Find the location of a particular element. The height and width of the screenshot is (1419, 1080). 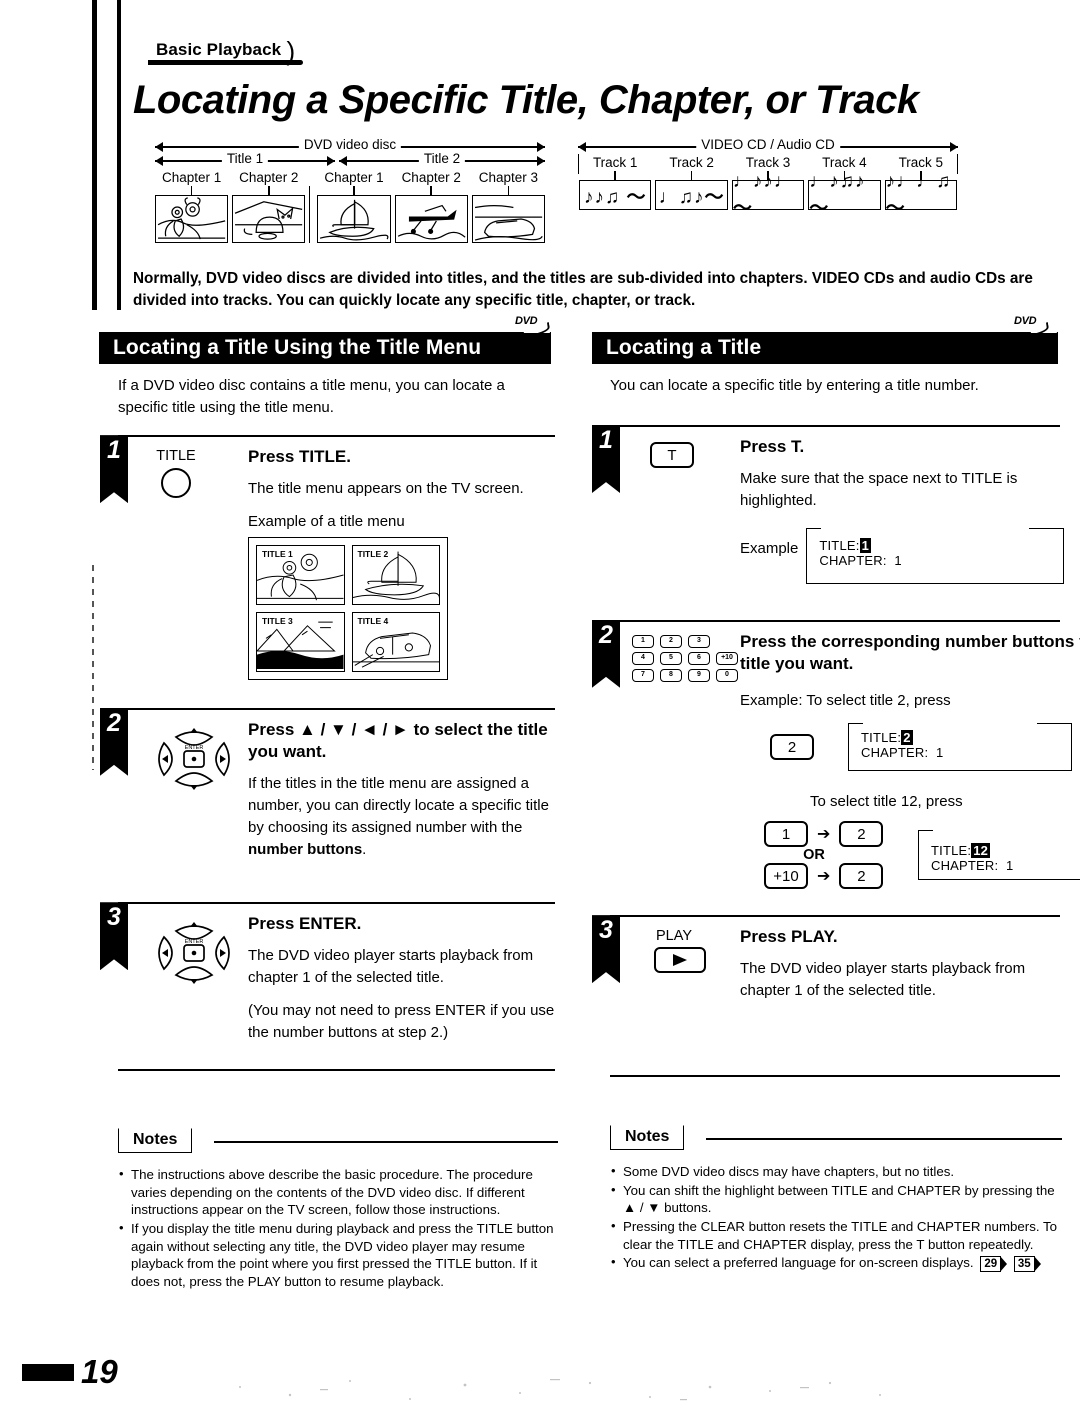

step-number-badge: 1 is located at coordinates (114, 469).